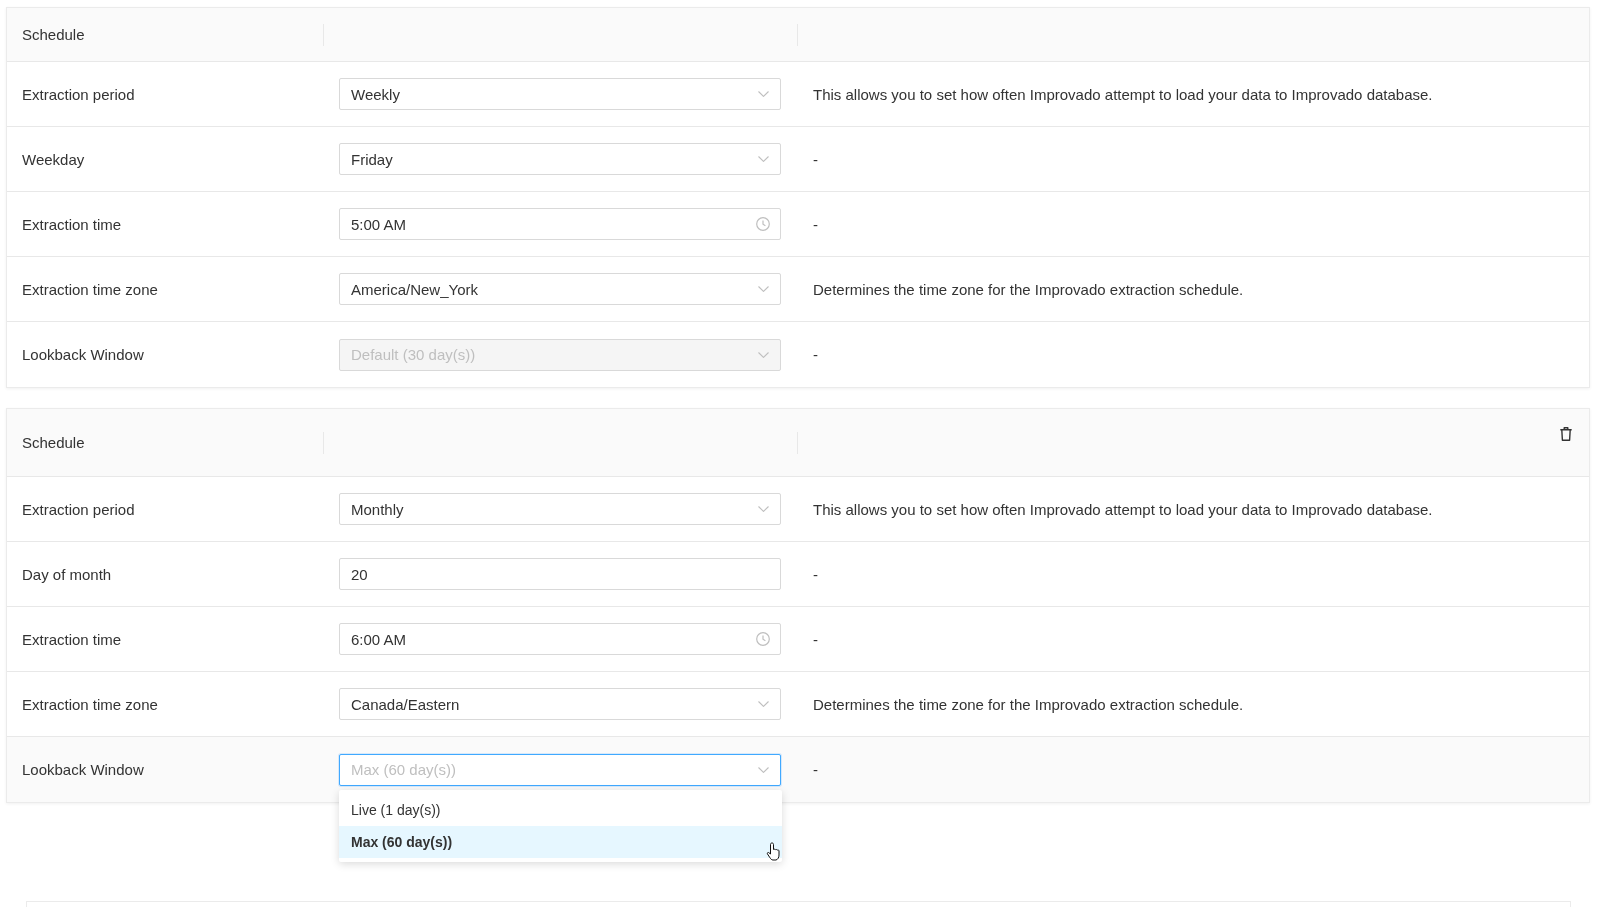  I want to click on field-label: Day of month, so click(66, 574).